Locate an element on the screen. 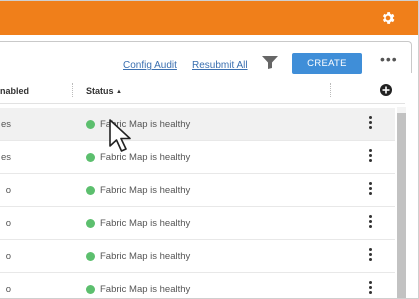 The width and height of the screenshot is (419, 299). resubmit-all-link: Resubmit All is located at coordinates (220, 65).